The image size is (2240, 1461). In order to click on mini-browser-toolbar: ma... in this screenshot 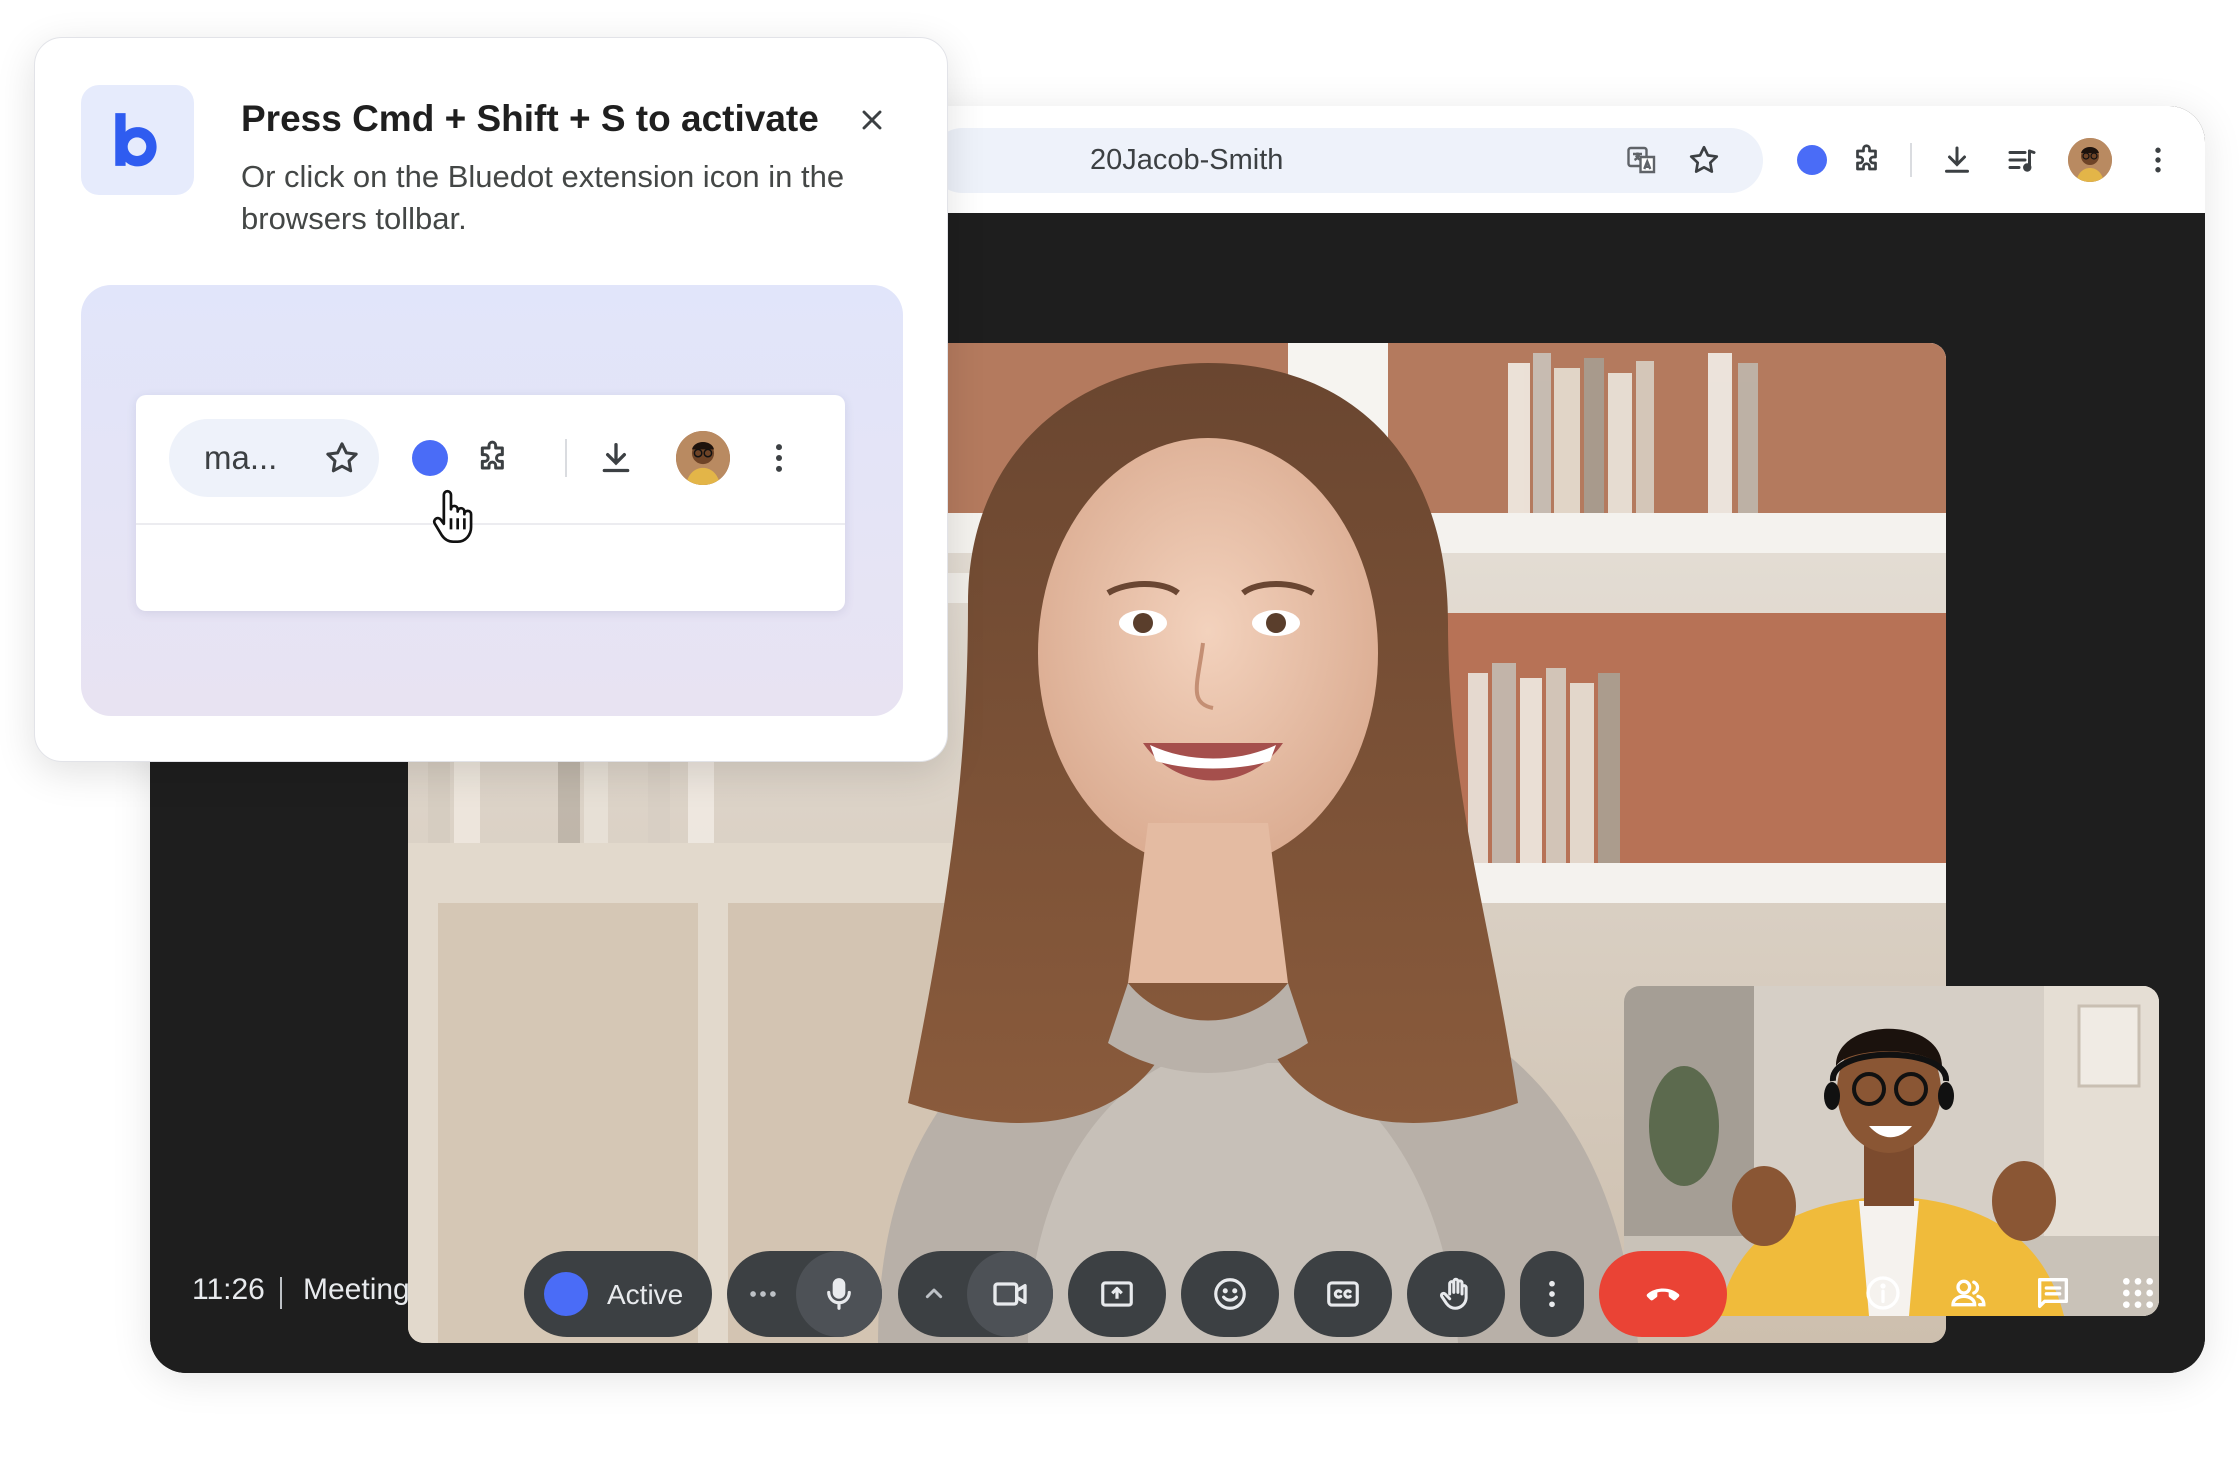, I will do `click(490, 503)`.